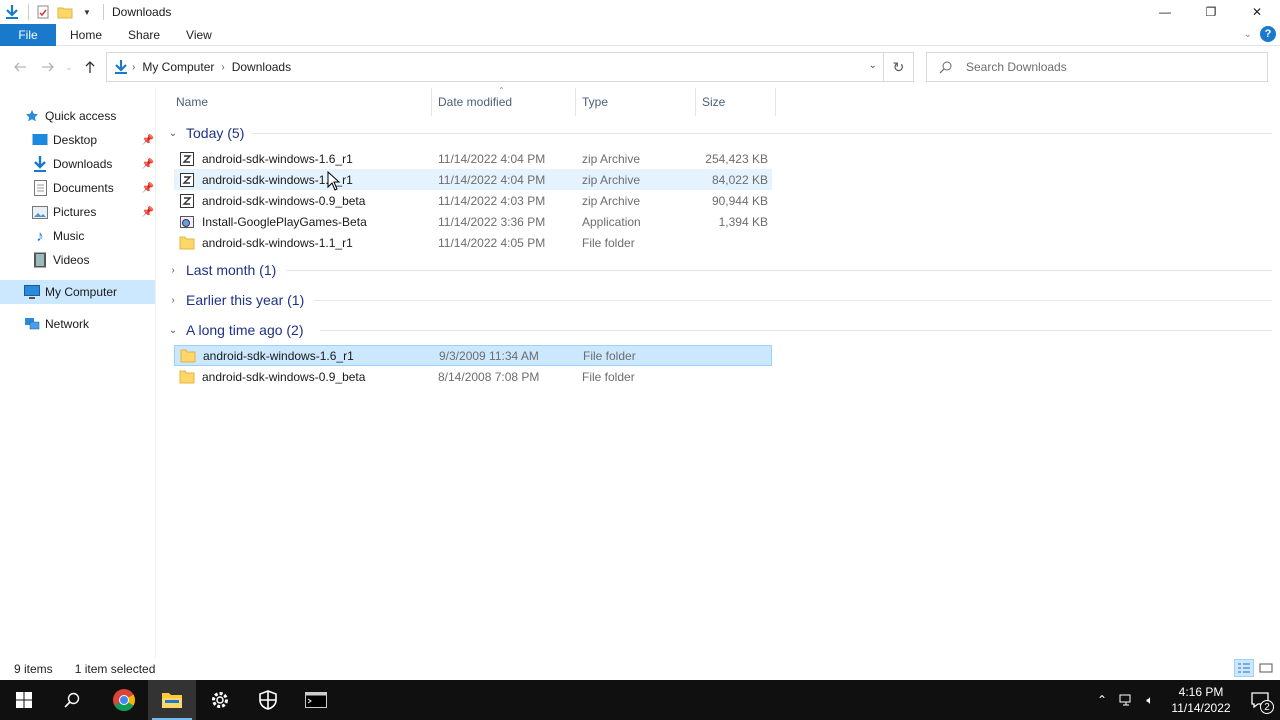  I want to click on chevron-down-icon: ⌄, so click(173, 330).